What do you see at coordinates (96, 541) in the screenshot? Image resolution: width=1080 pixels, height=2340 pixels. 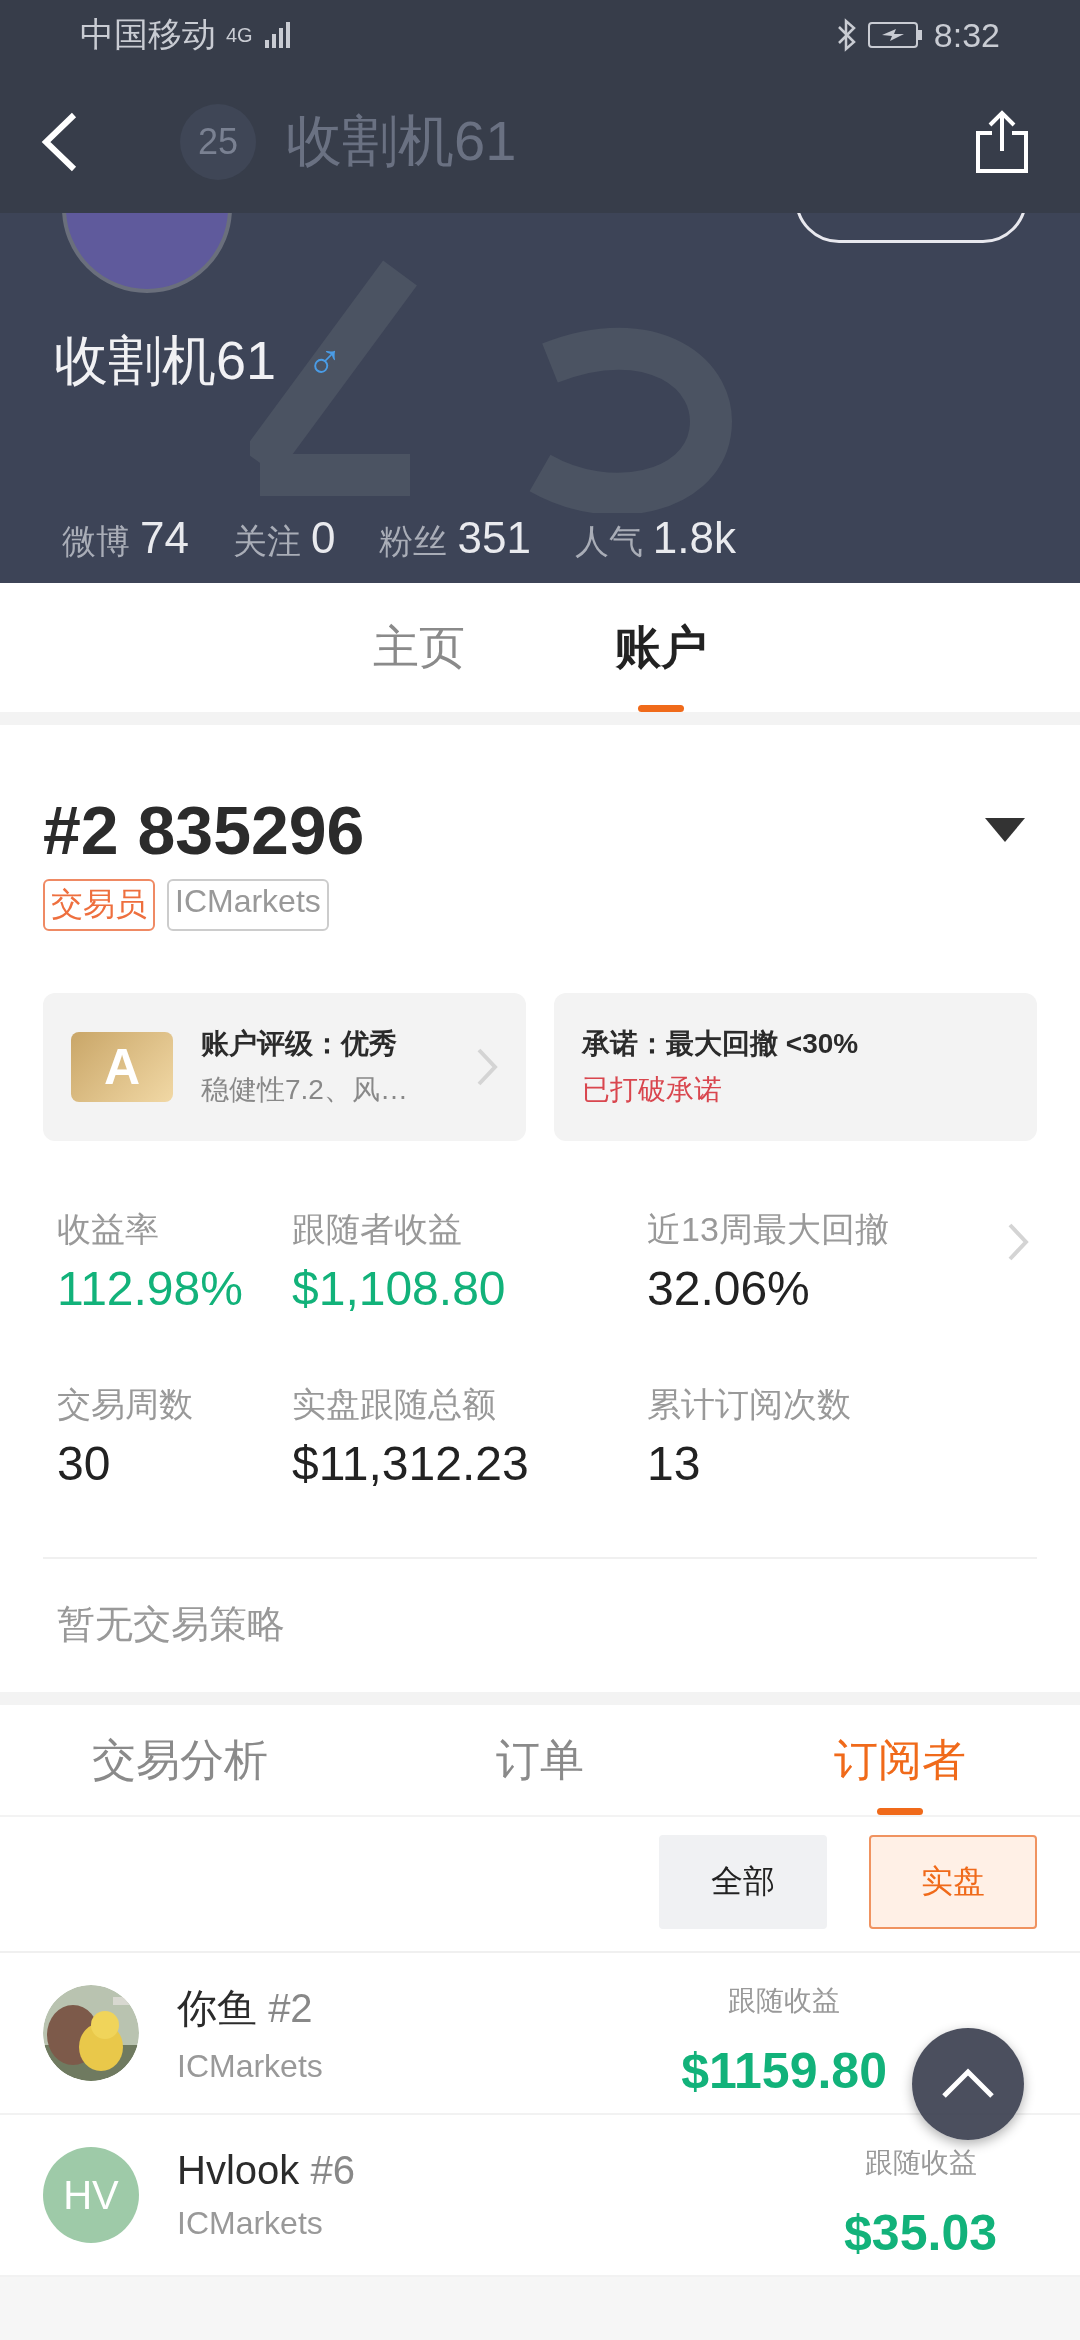 I see `stat-label: 微博` at bounding box center [96, 541].